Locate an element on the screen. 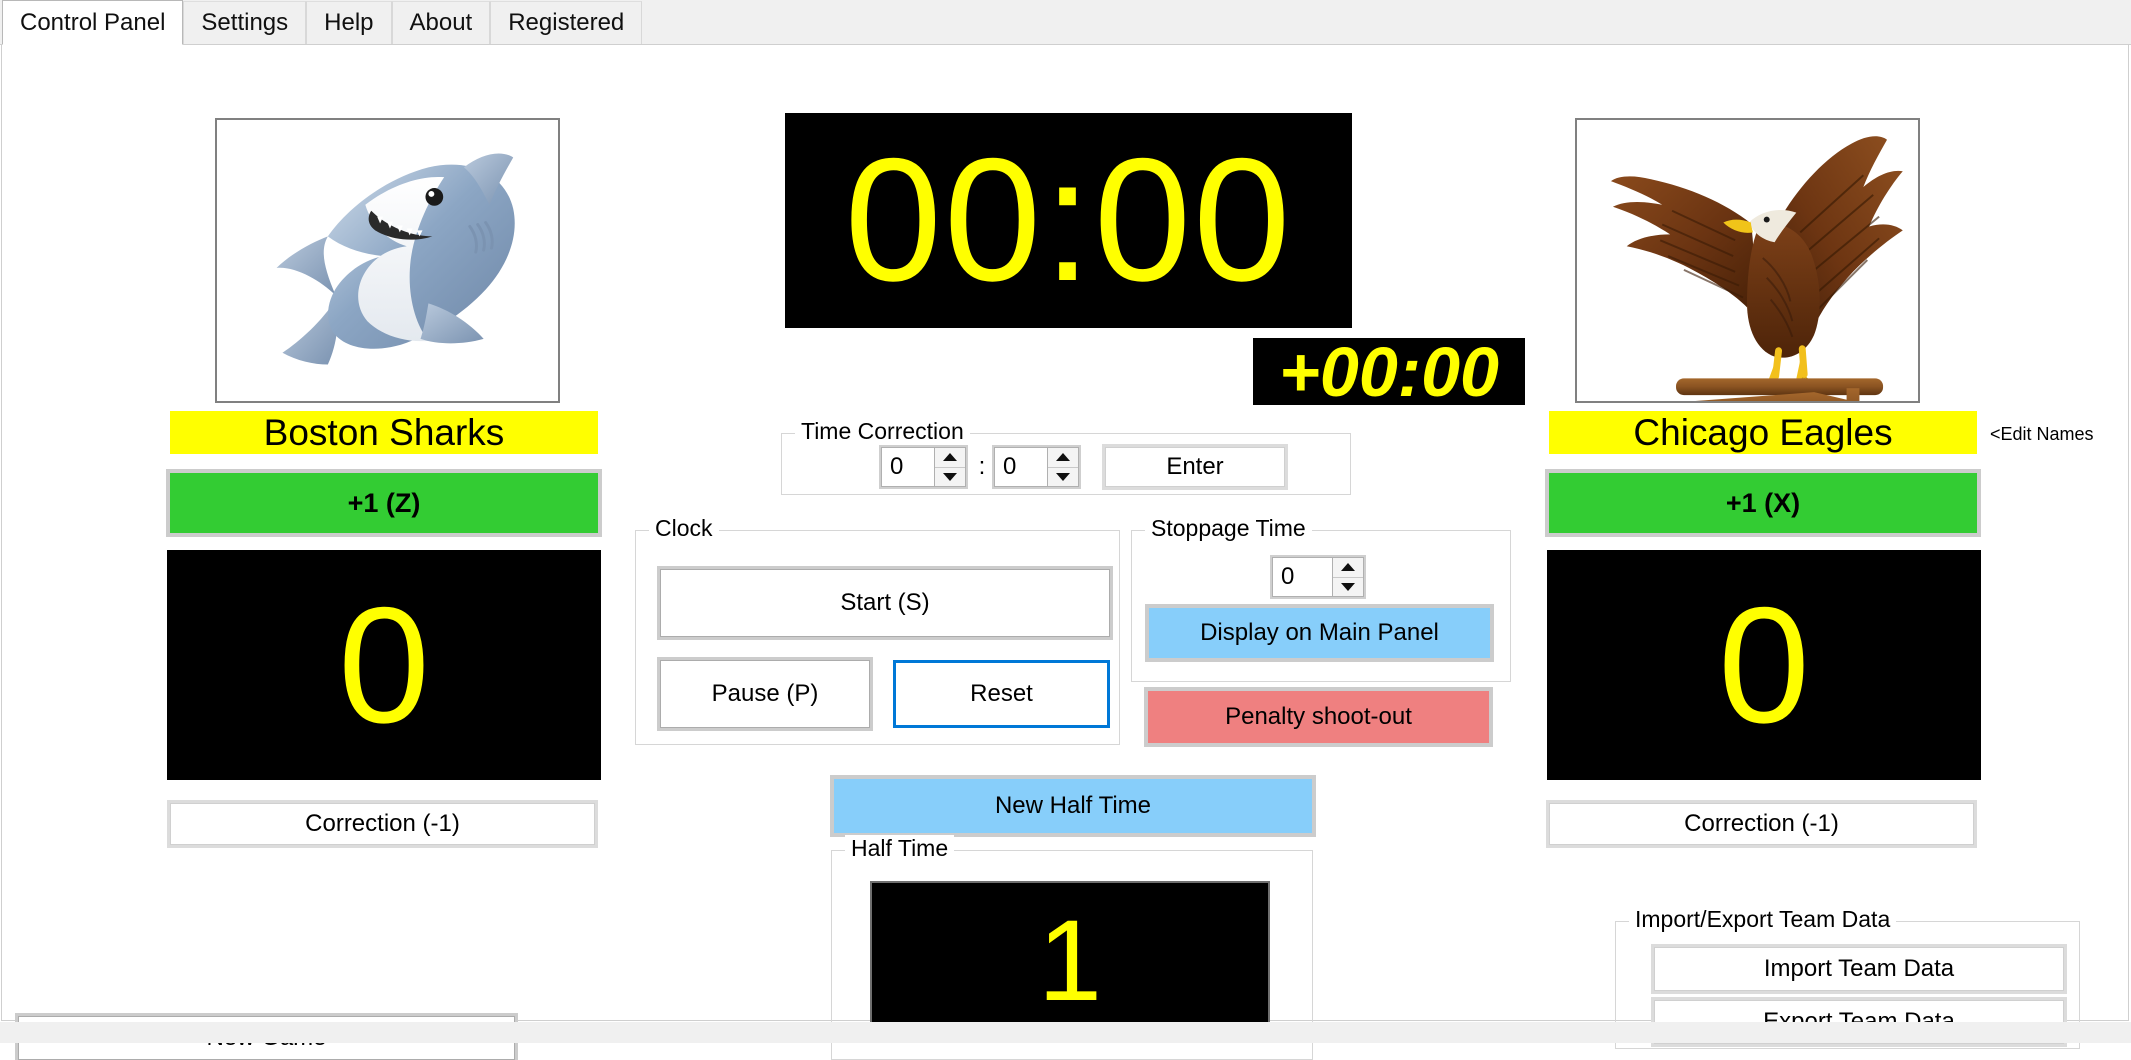  time-correction-enter-button: Enter is located at coordinates (1195, 467).